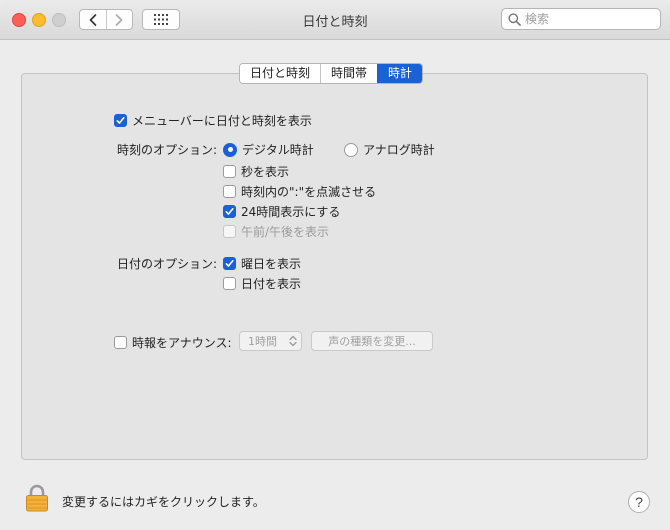  I want to click on updown-arrows-icon, so click(293, 341).